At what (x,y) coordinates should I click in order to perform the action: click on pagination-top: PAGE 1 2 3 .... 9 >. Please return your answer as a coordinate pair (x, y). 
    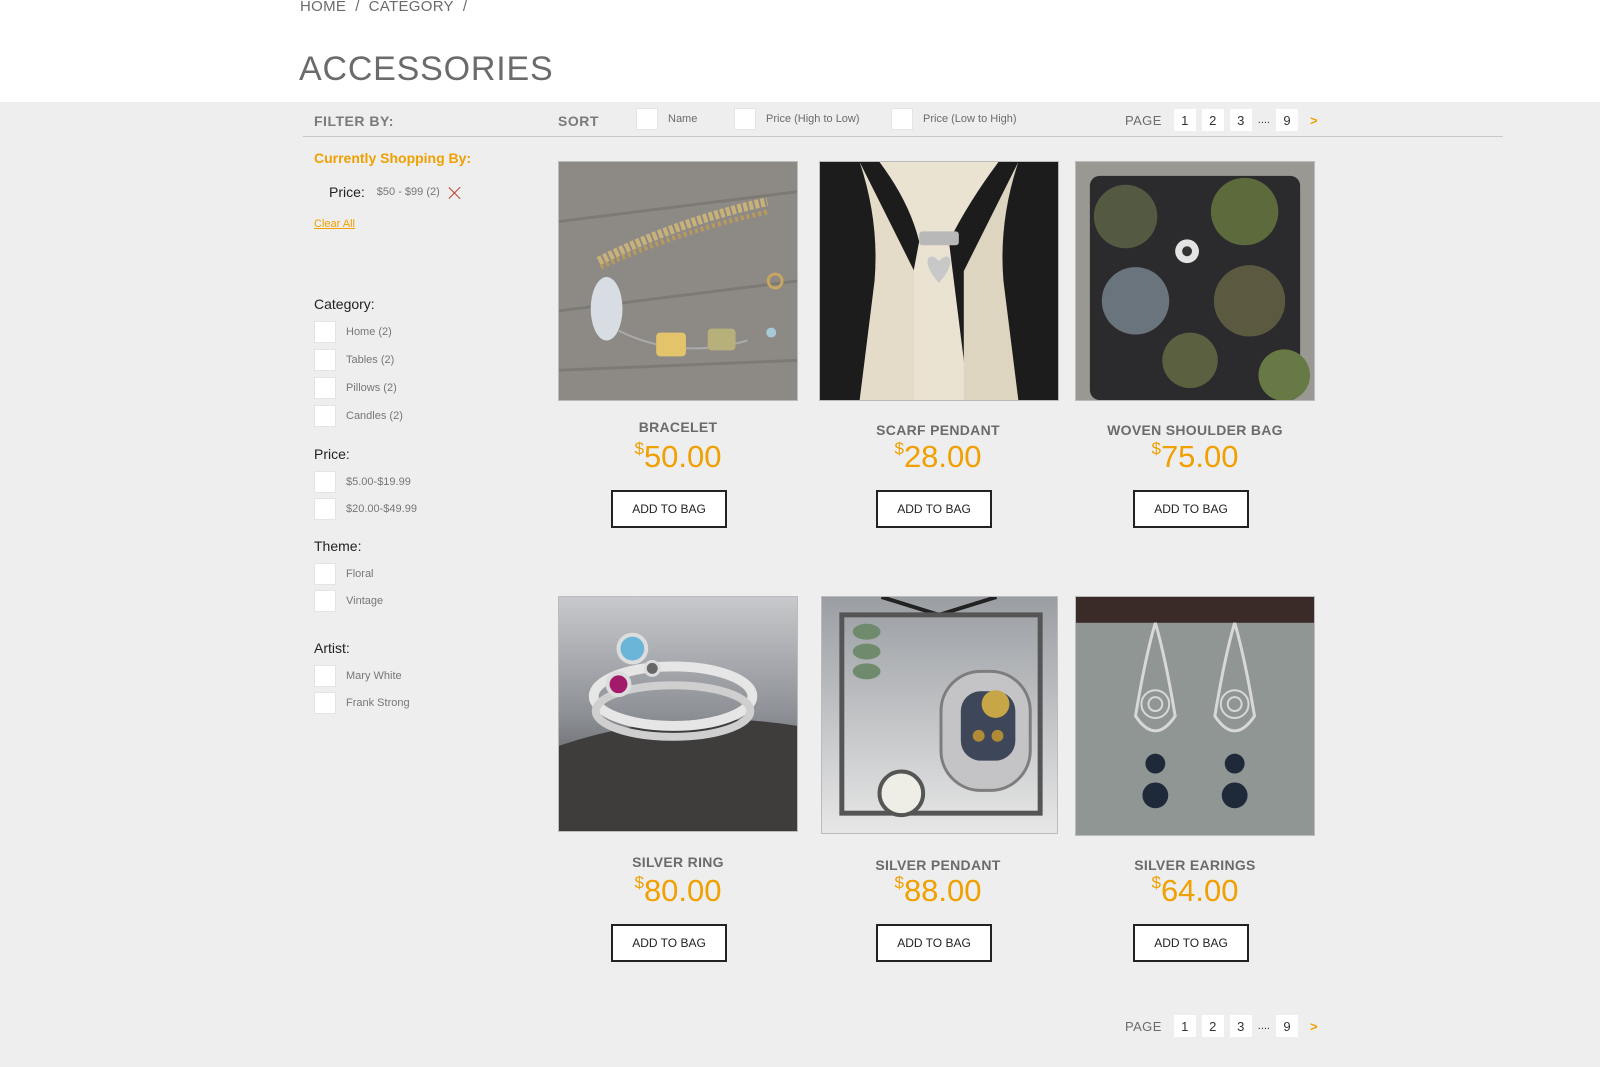
    Looking at the image, I should click on (1221, 120).